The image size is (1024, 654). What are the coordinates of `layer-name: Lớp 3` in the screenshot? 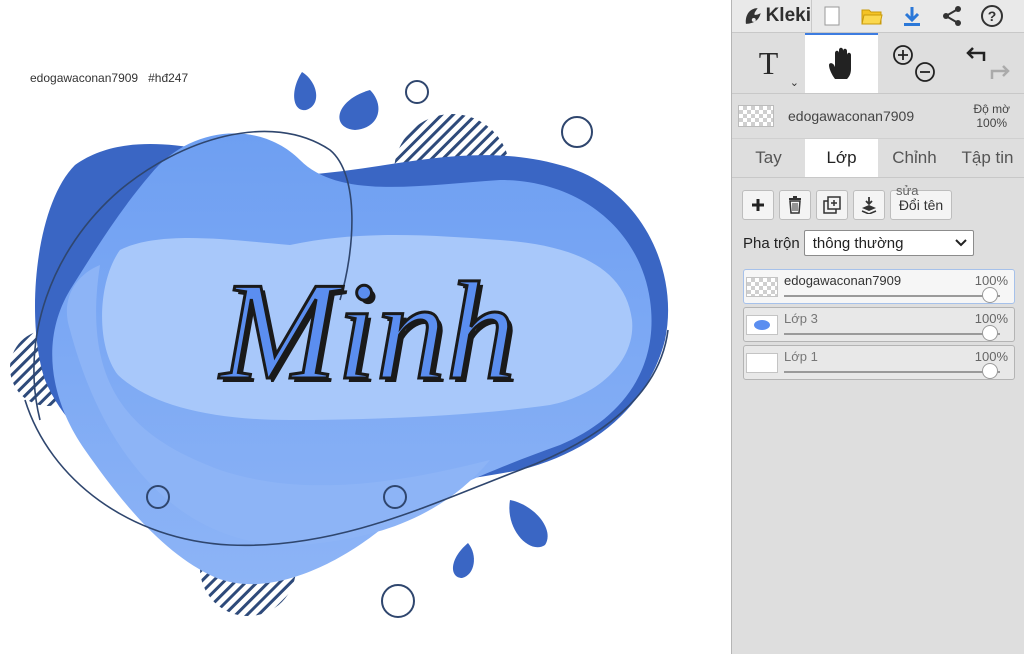 It's located at (801, 318).